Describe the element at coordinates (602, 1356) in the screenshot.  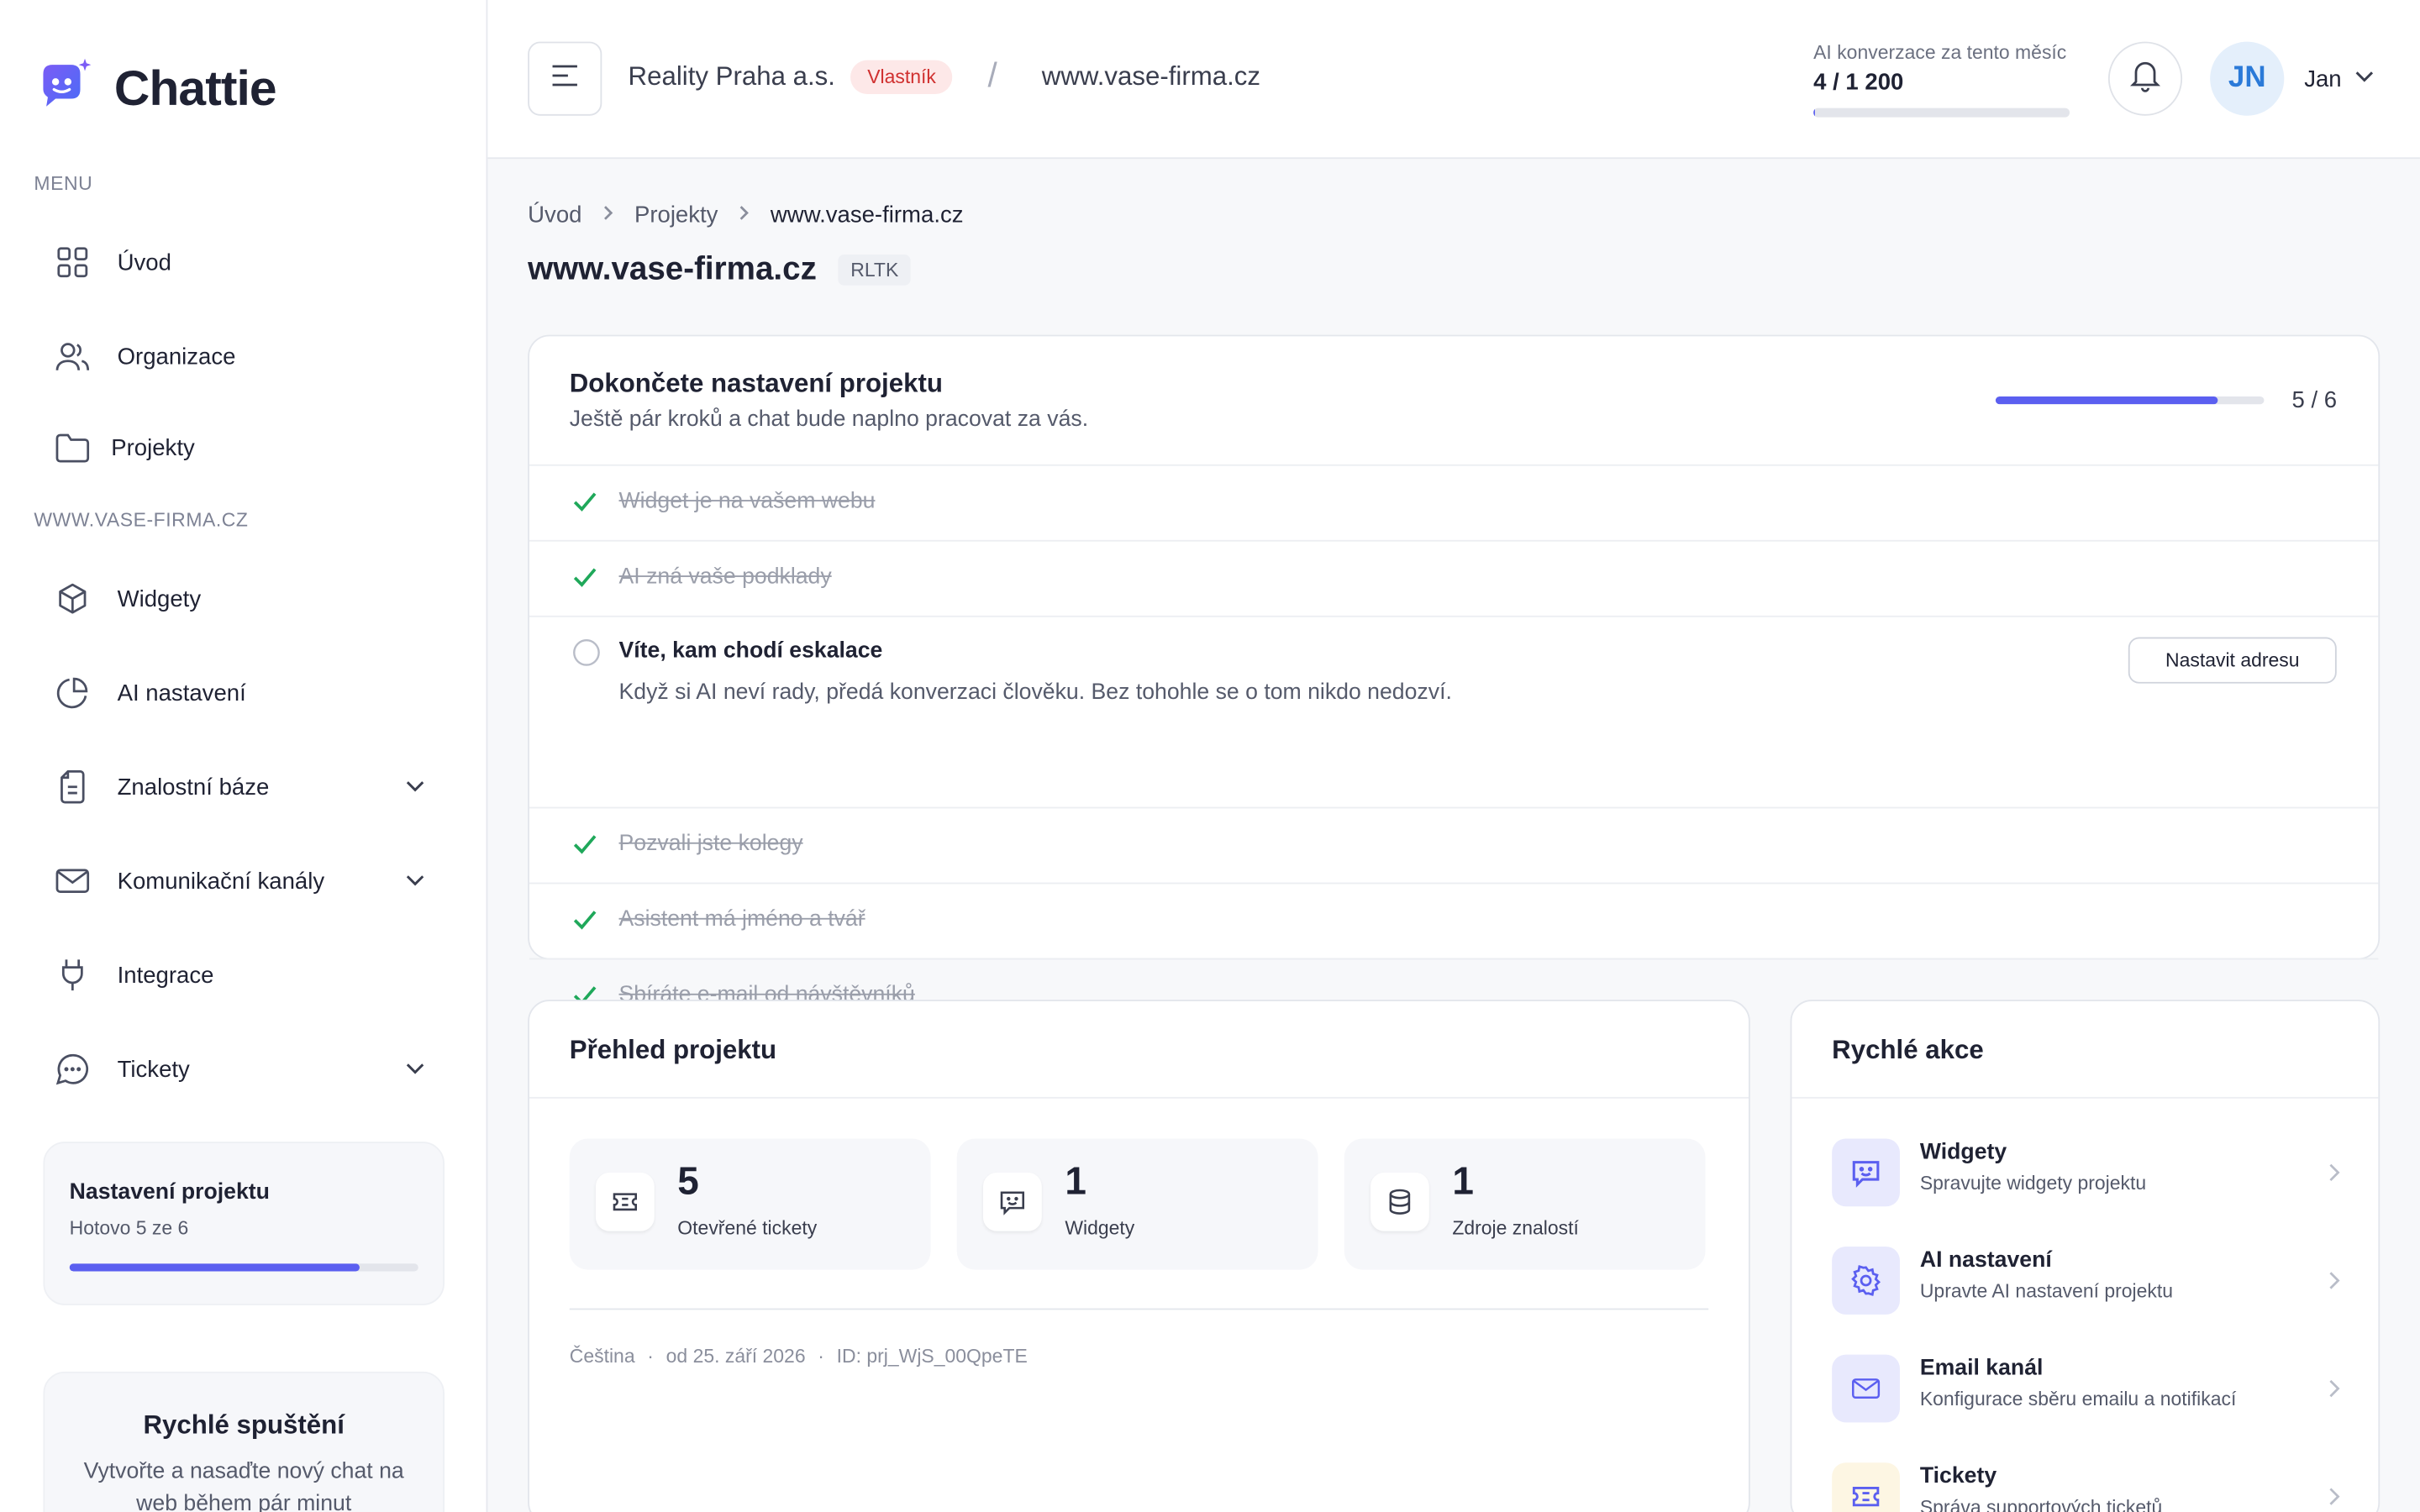
I see `meta-language: Čeština` at that location.